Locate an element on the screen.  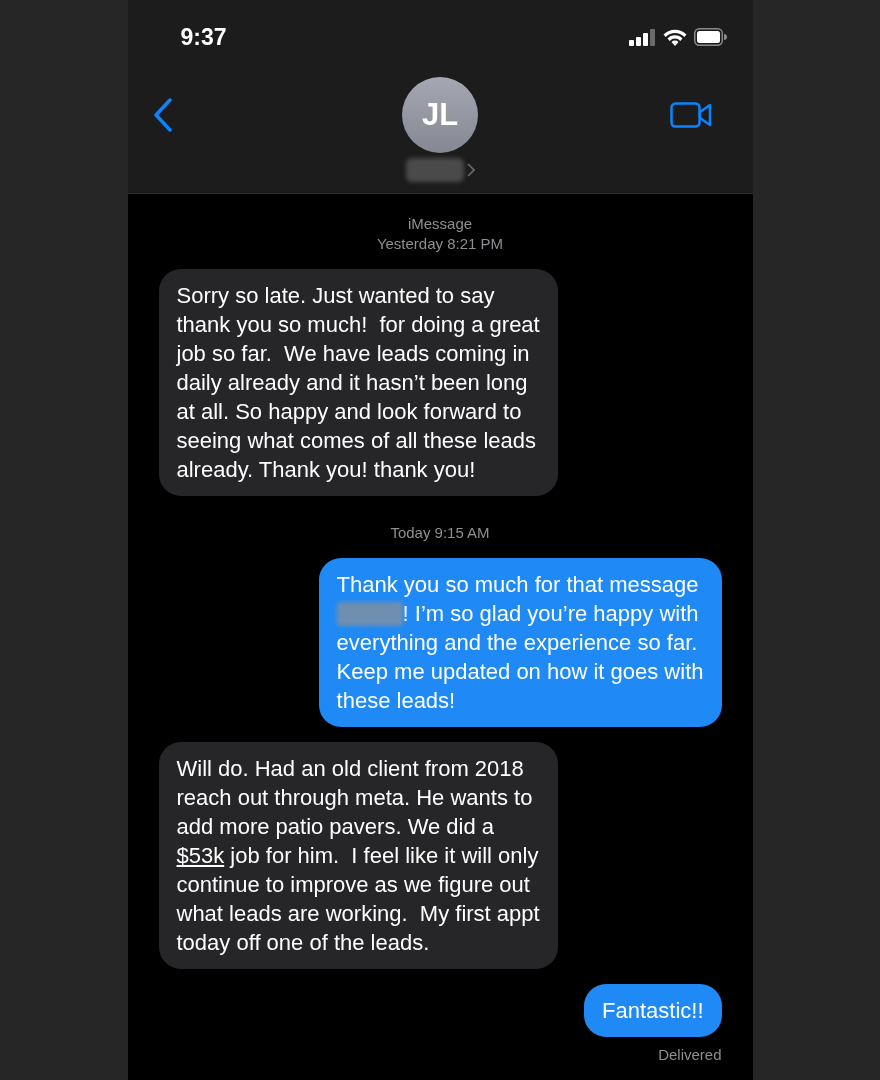
message-text: what leads are working. My first appt is located at coordinates (358, 914).